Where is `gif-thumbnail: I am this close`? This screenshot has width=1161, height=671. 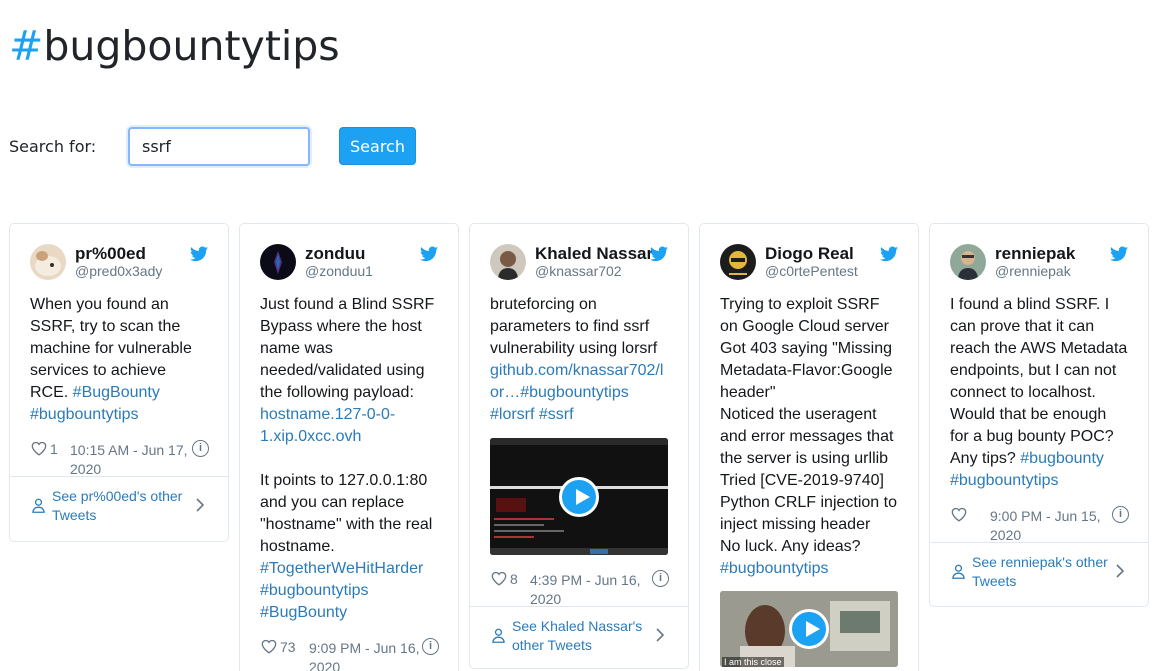 gif-thumbnail: I am this close is located at coordinates (809, 629).